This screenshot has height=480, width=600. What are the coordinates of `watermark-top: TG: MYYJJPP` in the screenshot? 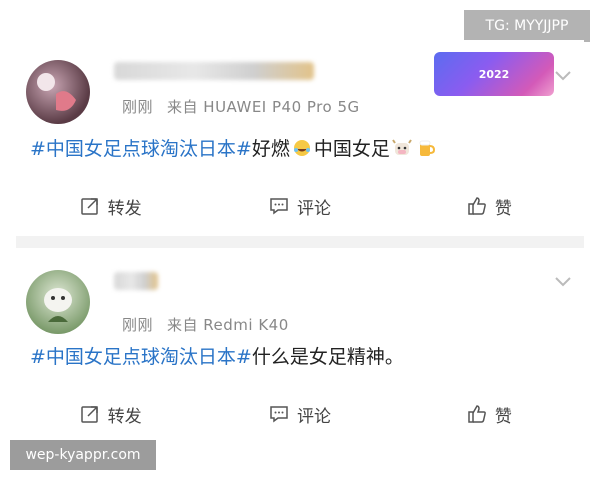 It's located at (527, 26).